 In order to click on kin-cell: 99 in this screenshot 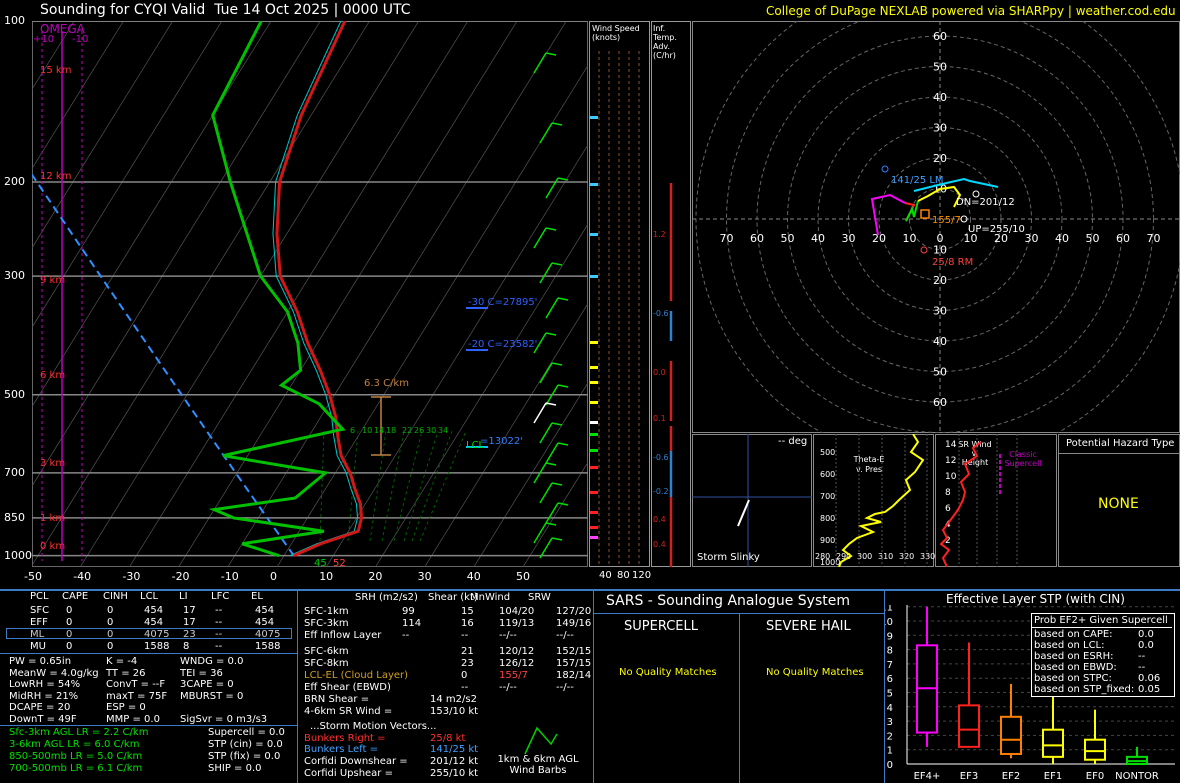, I will do `click(408, 611)`.